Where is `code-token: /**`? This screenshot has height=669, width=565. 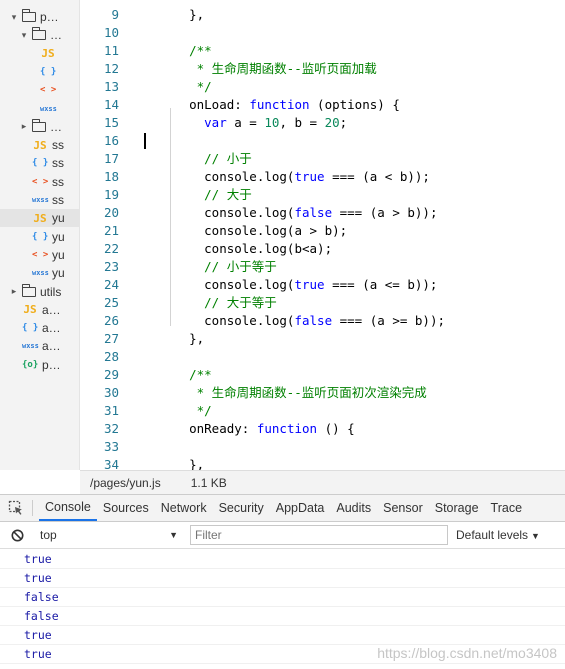 code-token: /** is located at coordinates (185, 374).